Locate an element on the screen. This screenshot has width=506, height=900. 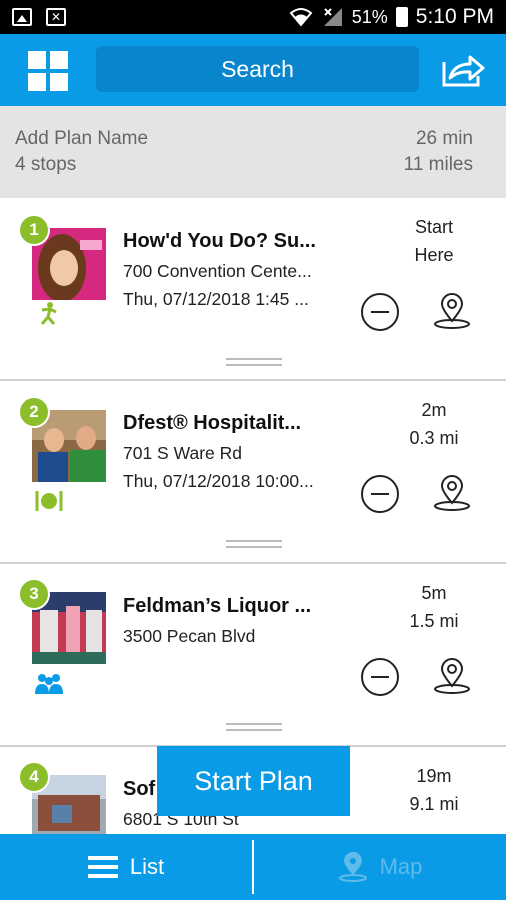
person-activity-icon is located at coordinates (48, 313).